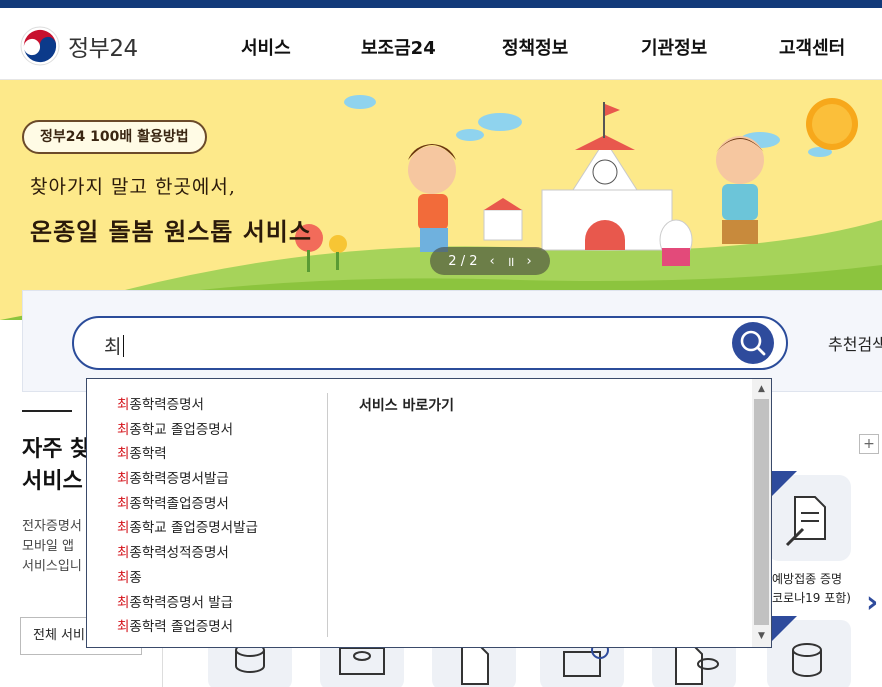 This screenshot has height=687, width=882. What do you see at coordinates (511, 261) in the screenshot?
I see `carousel-pause-icon: ॥` at bounding box center [511, 261].